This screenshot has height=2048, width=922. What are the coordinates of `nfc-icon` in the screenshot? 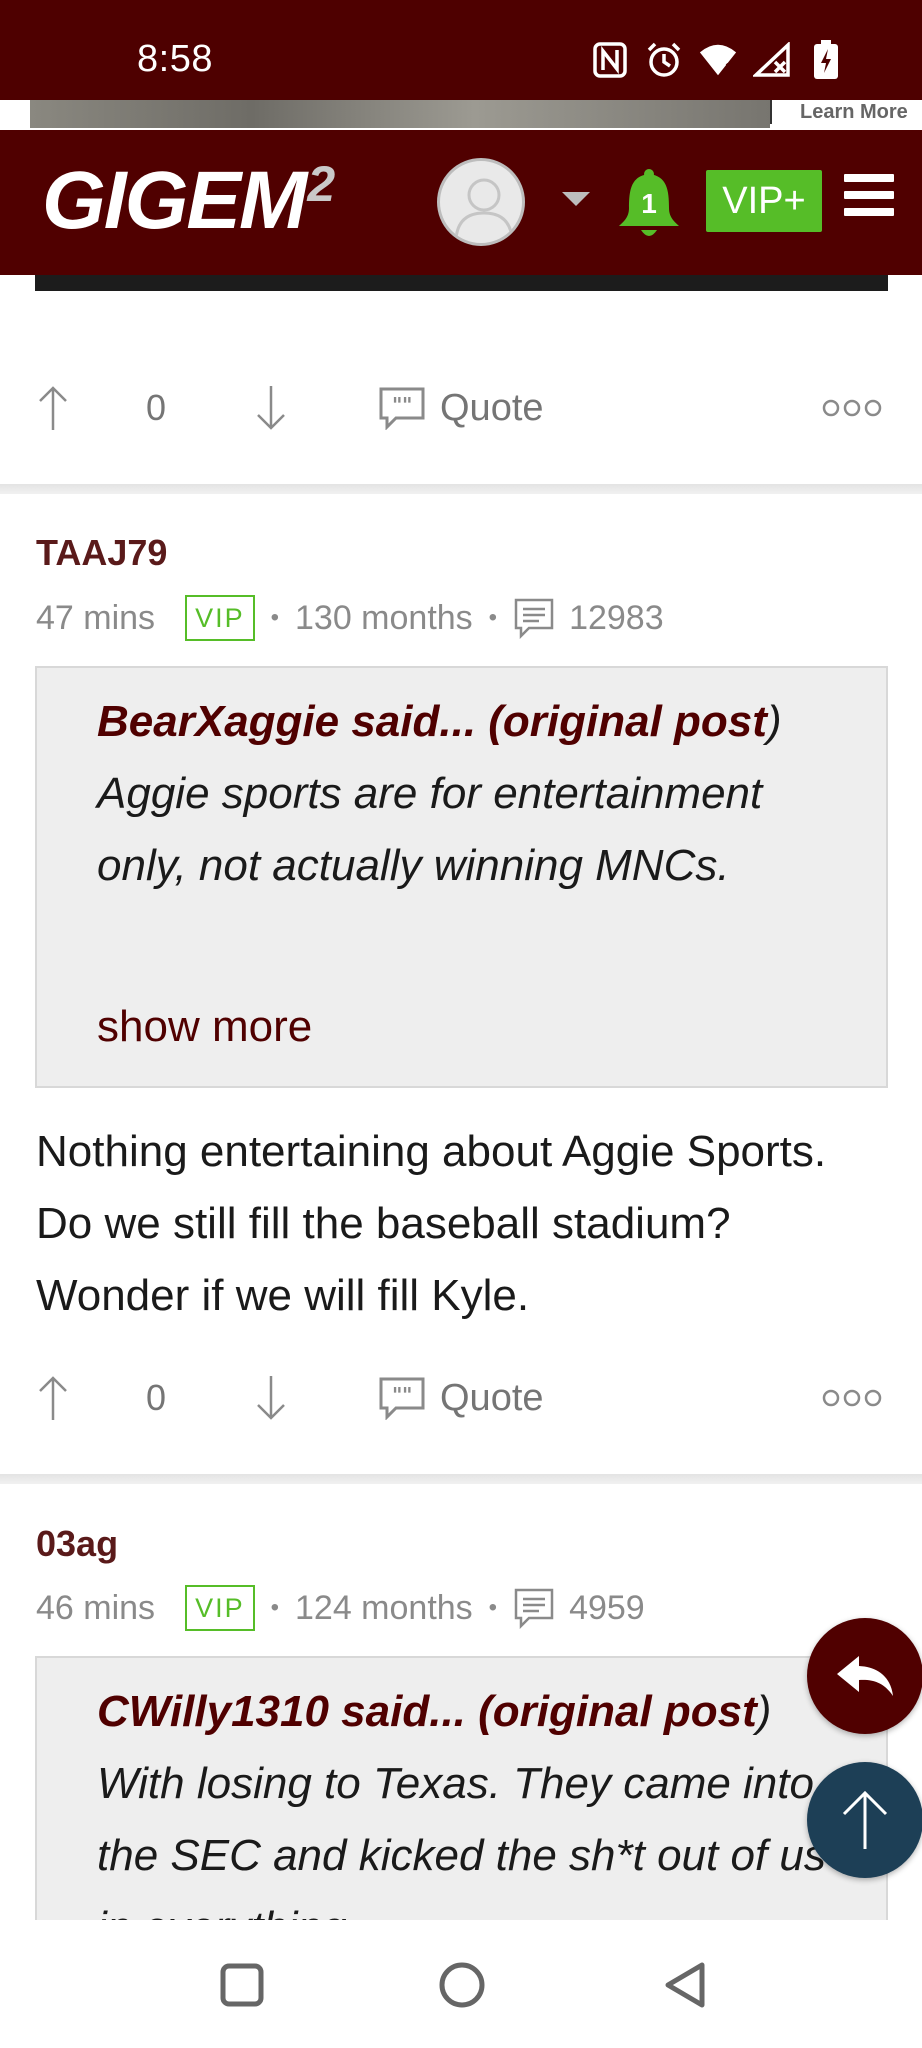 It's located at (610, 60).